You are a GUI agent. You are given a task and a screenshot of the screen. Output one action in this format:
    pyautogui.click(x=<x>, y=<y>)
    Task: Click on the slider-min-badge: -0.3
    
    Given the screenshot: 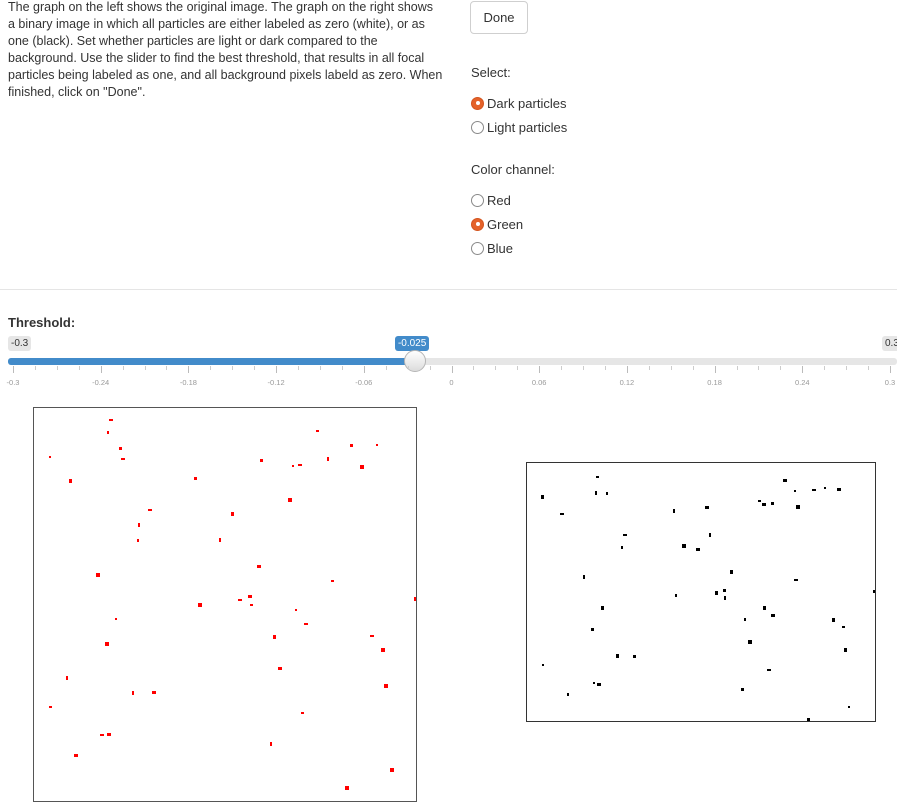 What is the action you would take?
    pyautogui.click(x=20, y=343)
    